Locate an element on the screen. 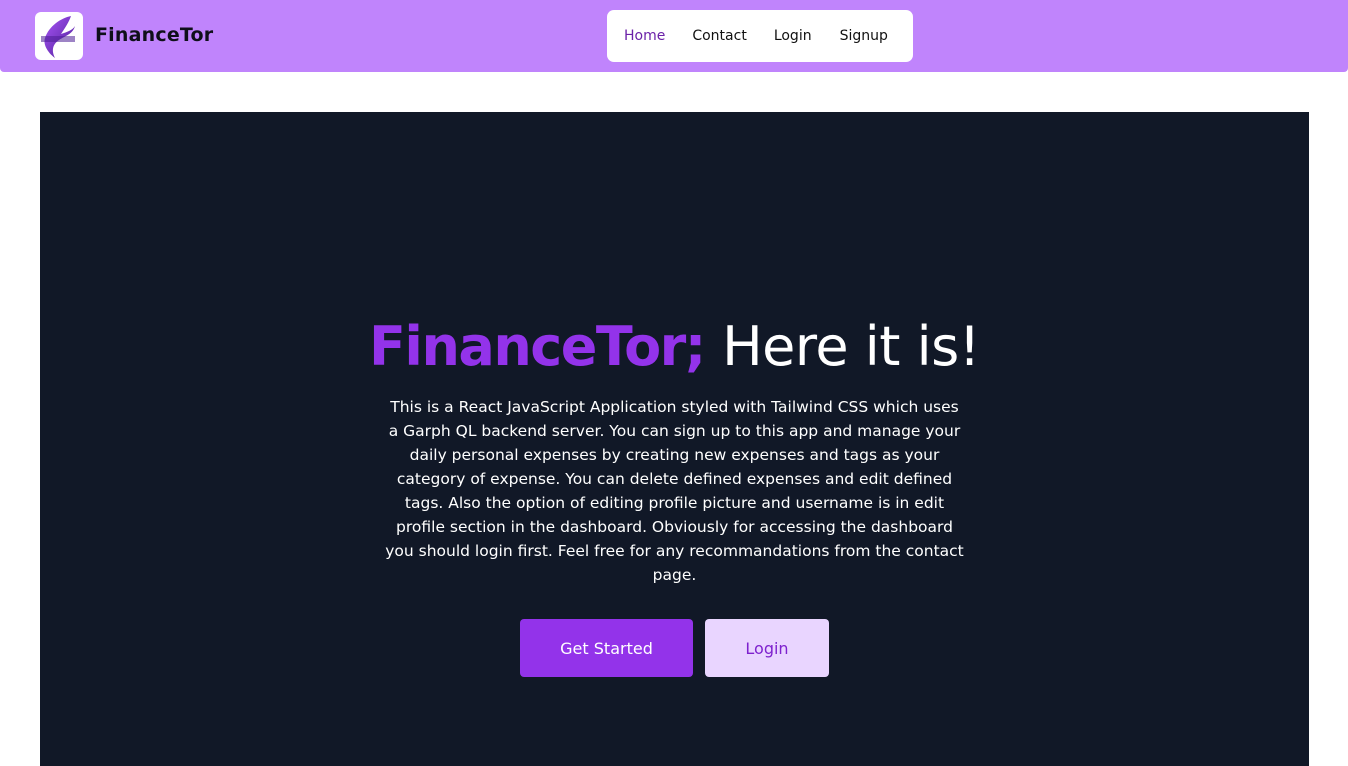  brand-logo is located at coordinates (59, 36).